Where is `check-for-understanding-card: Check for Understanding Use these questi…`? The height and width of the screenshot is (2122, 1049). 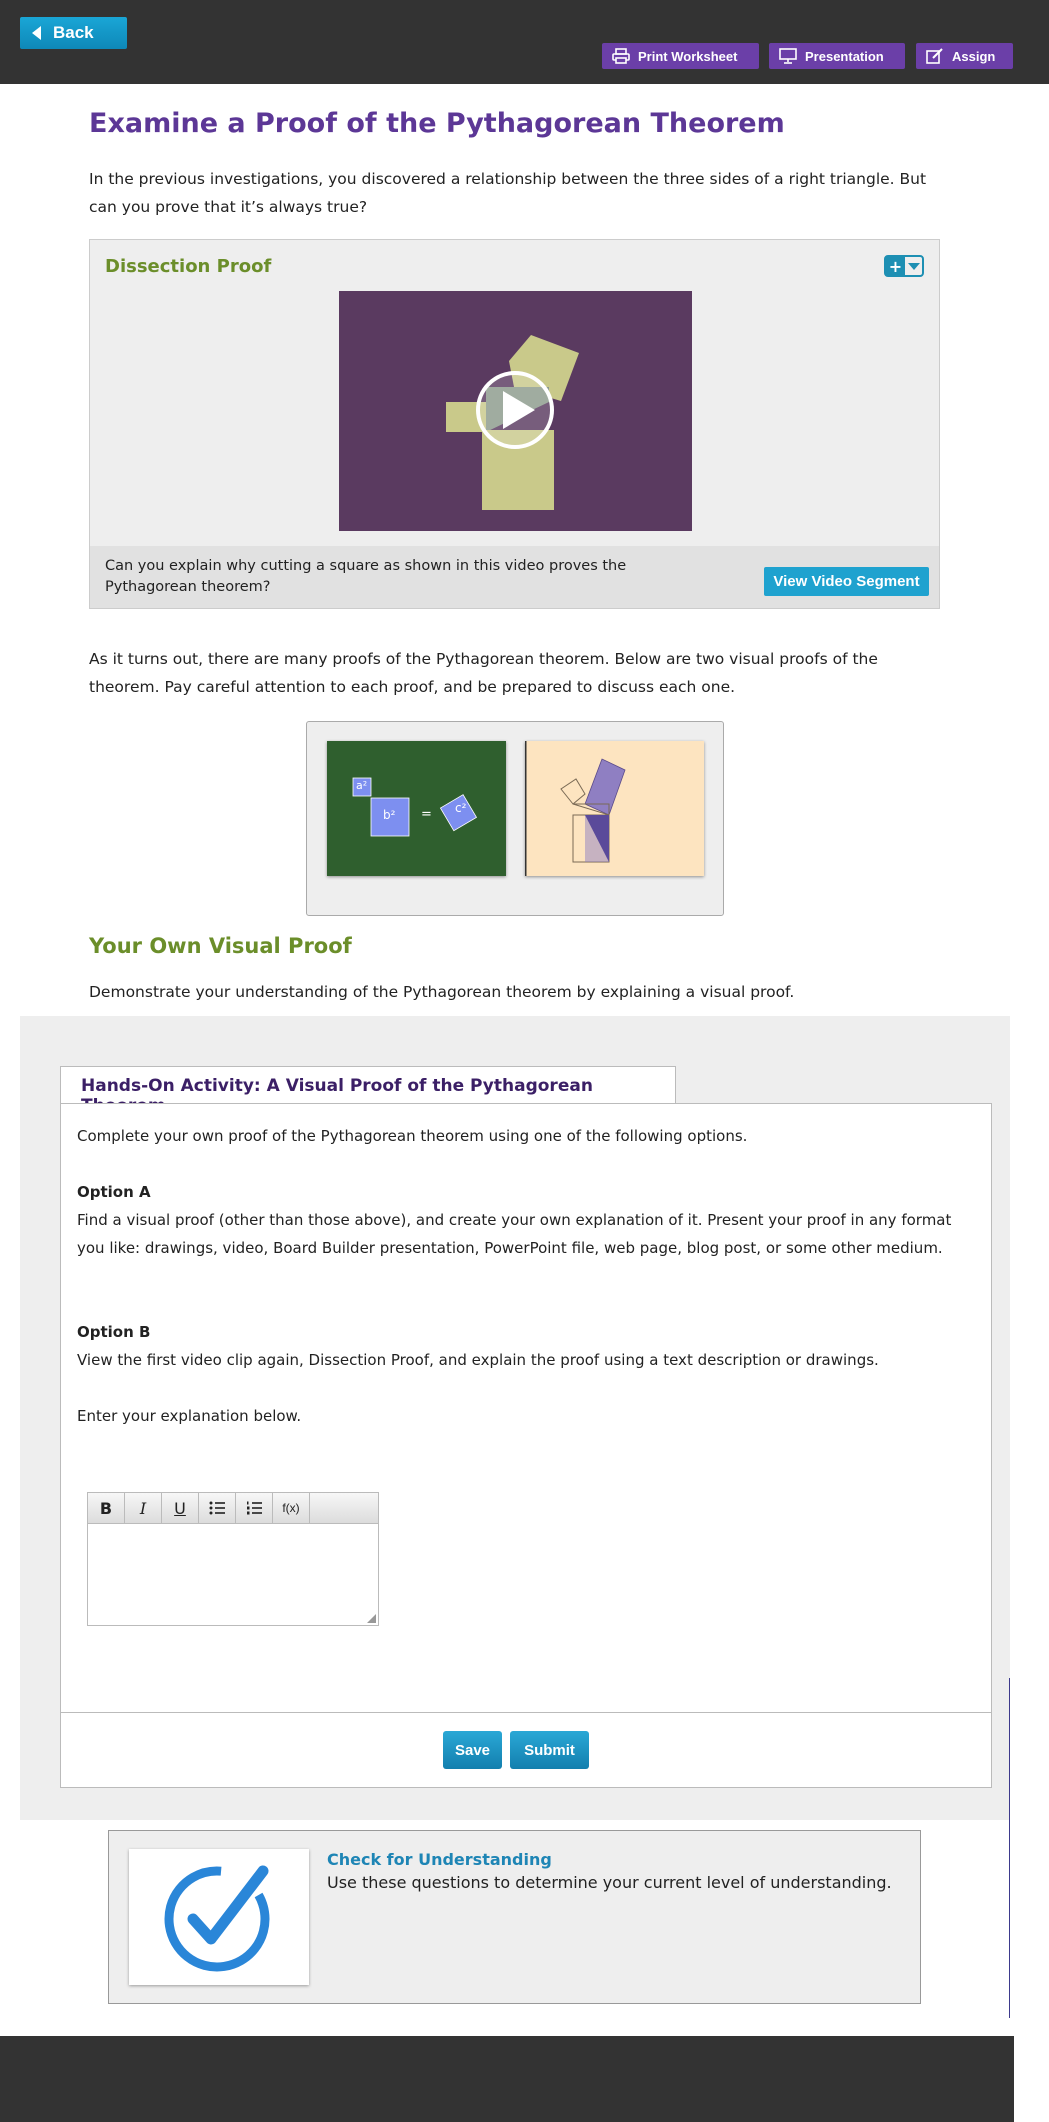
check-for-understanding-card: Check for Understanding Use these questi… is located at coordinates (514, 1917).